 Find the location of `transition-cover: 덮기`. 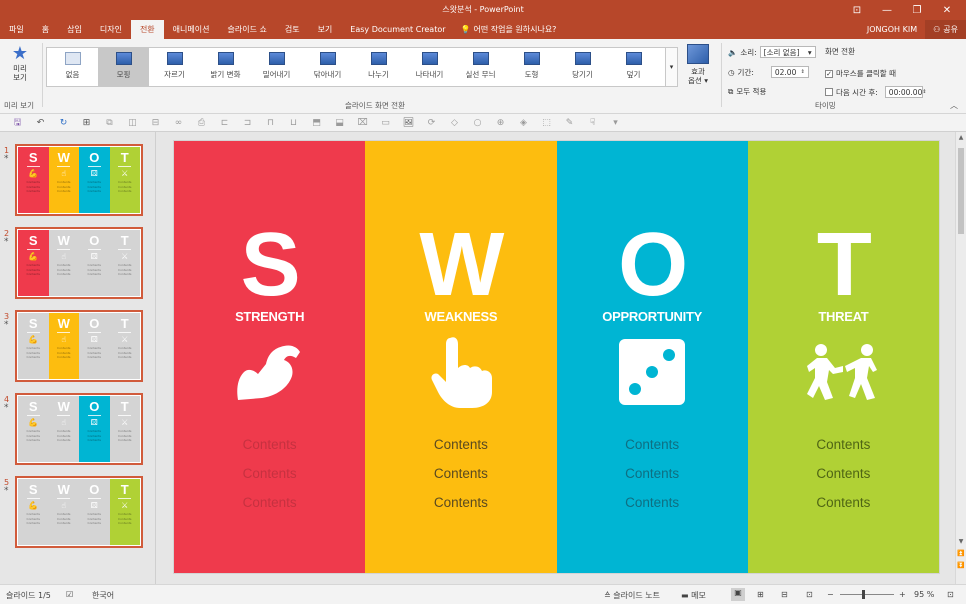

transition-cover: 덮기 is located at coordinates (633, 67).